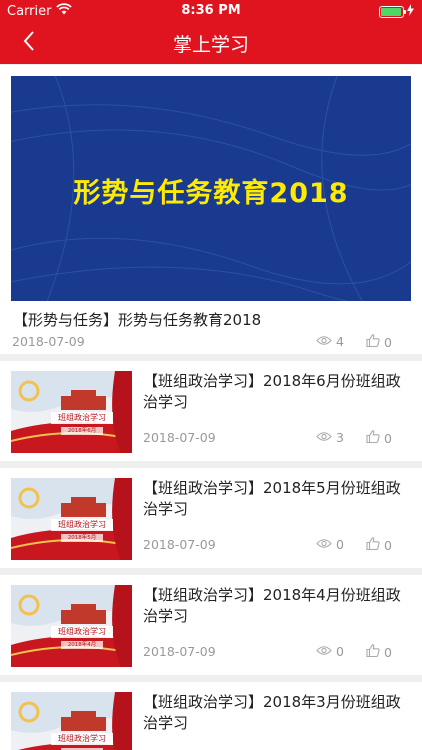 This screenshot has width=422, height=750. I want to click on app-header: Carrier 8:36 PM 掌上学习, so click(211, 32).